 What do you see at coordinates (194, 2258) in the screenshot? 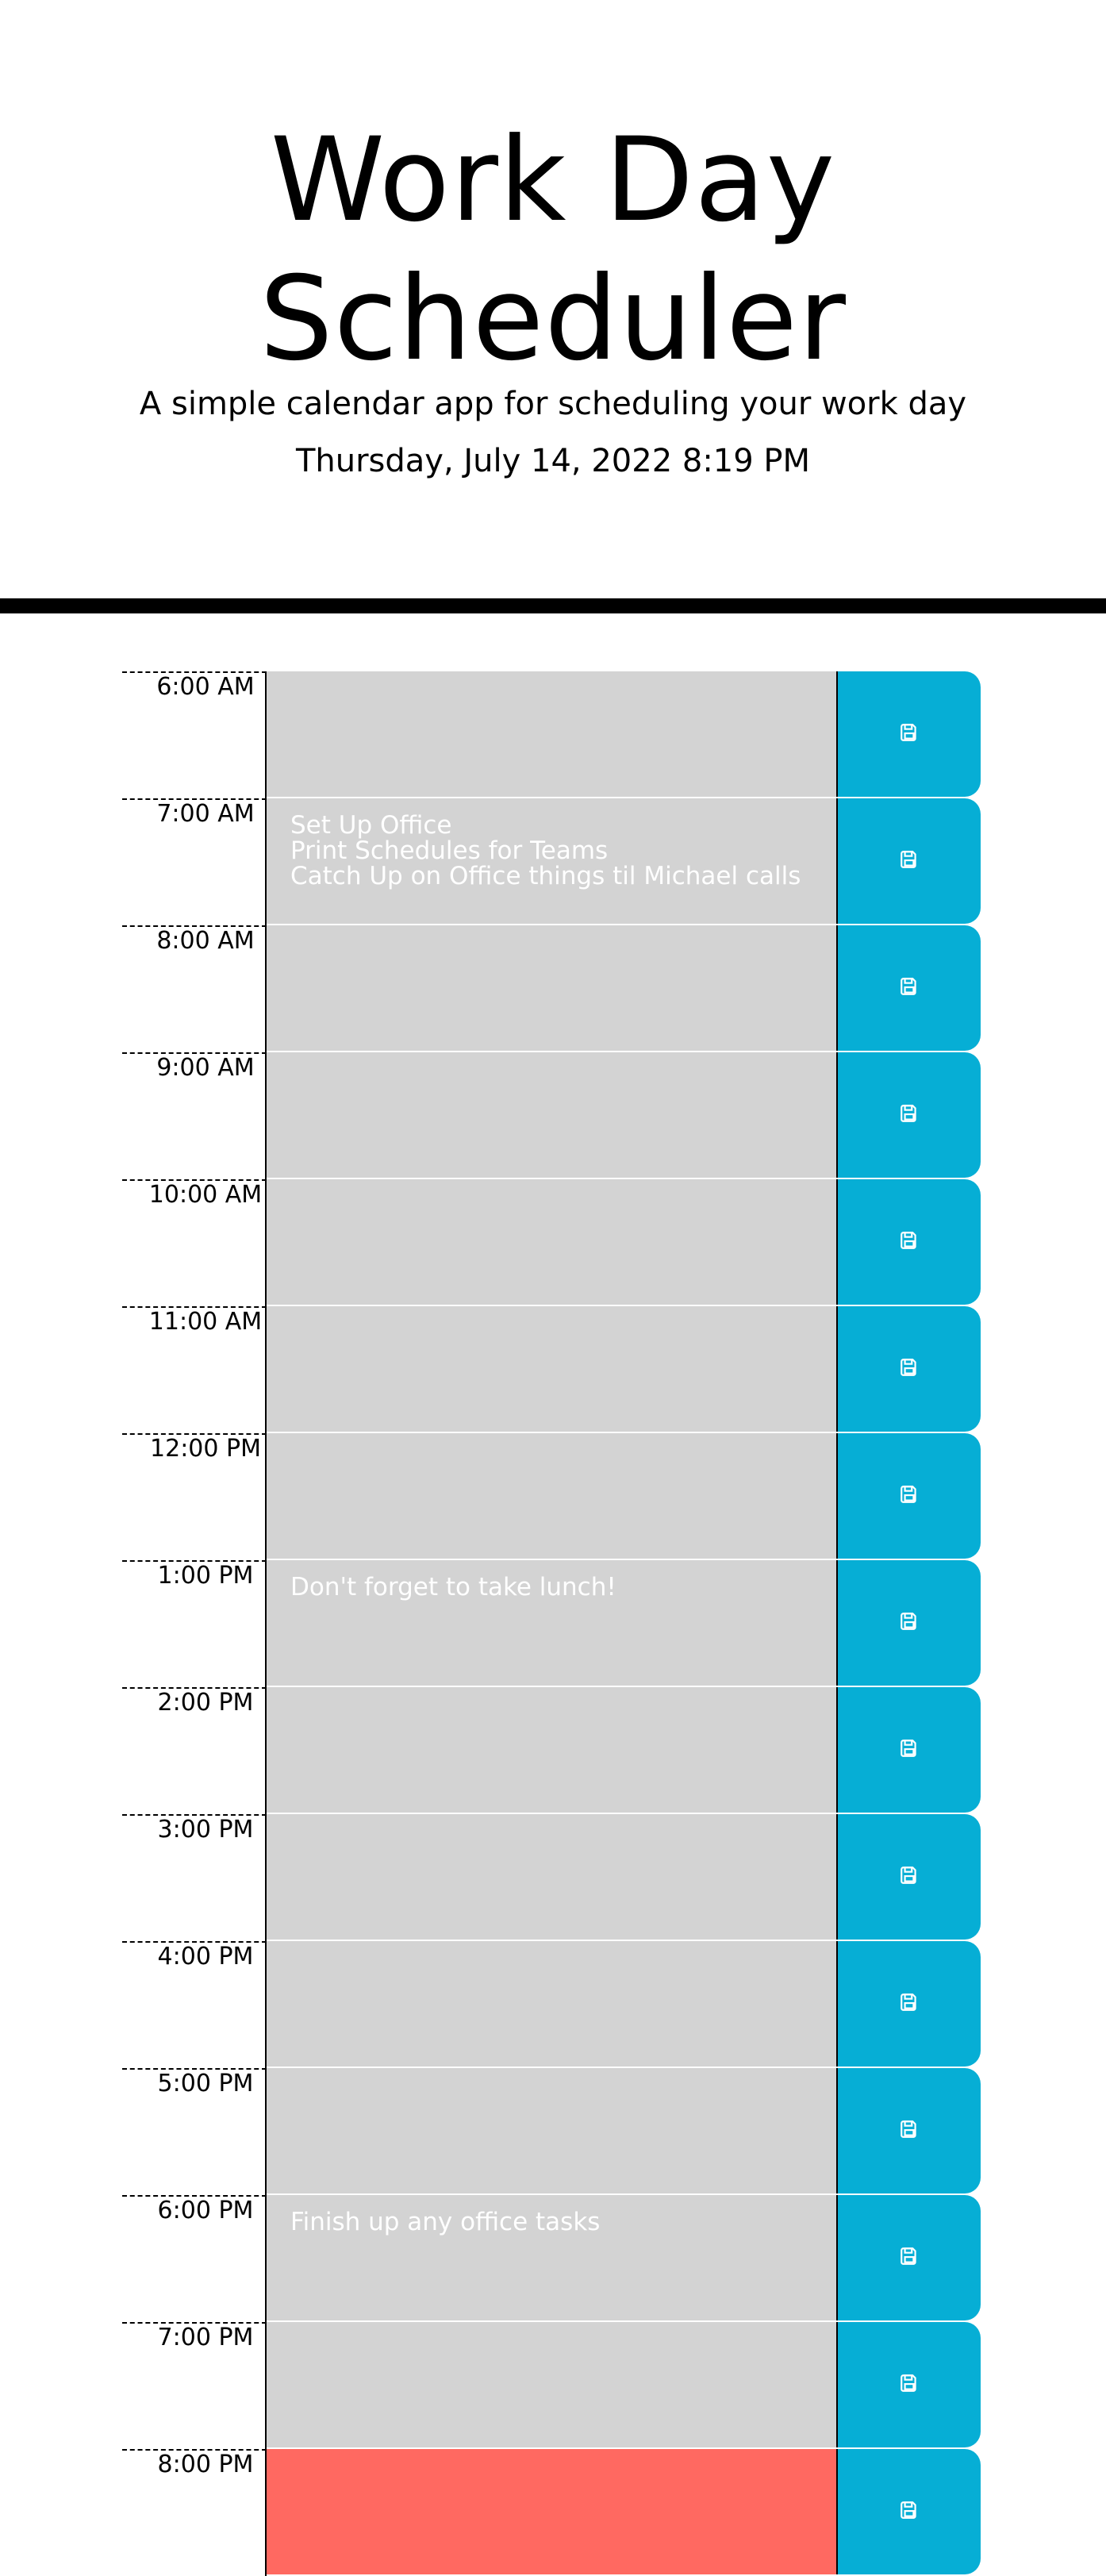
I see `hour-label: 6:00 PM` at bounding box center [194, 2258].